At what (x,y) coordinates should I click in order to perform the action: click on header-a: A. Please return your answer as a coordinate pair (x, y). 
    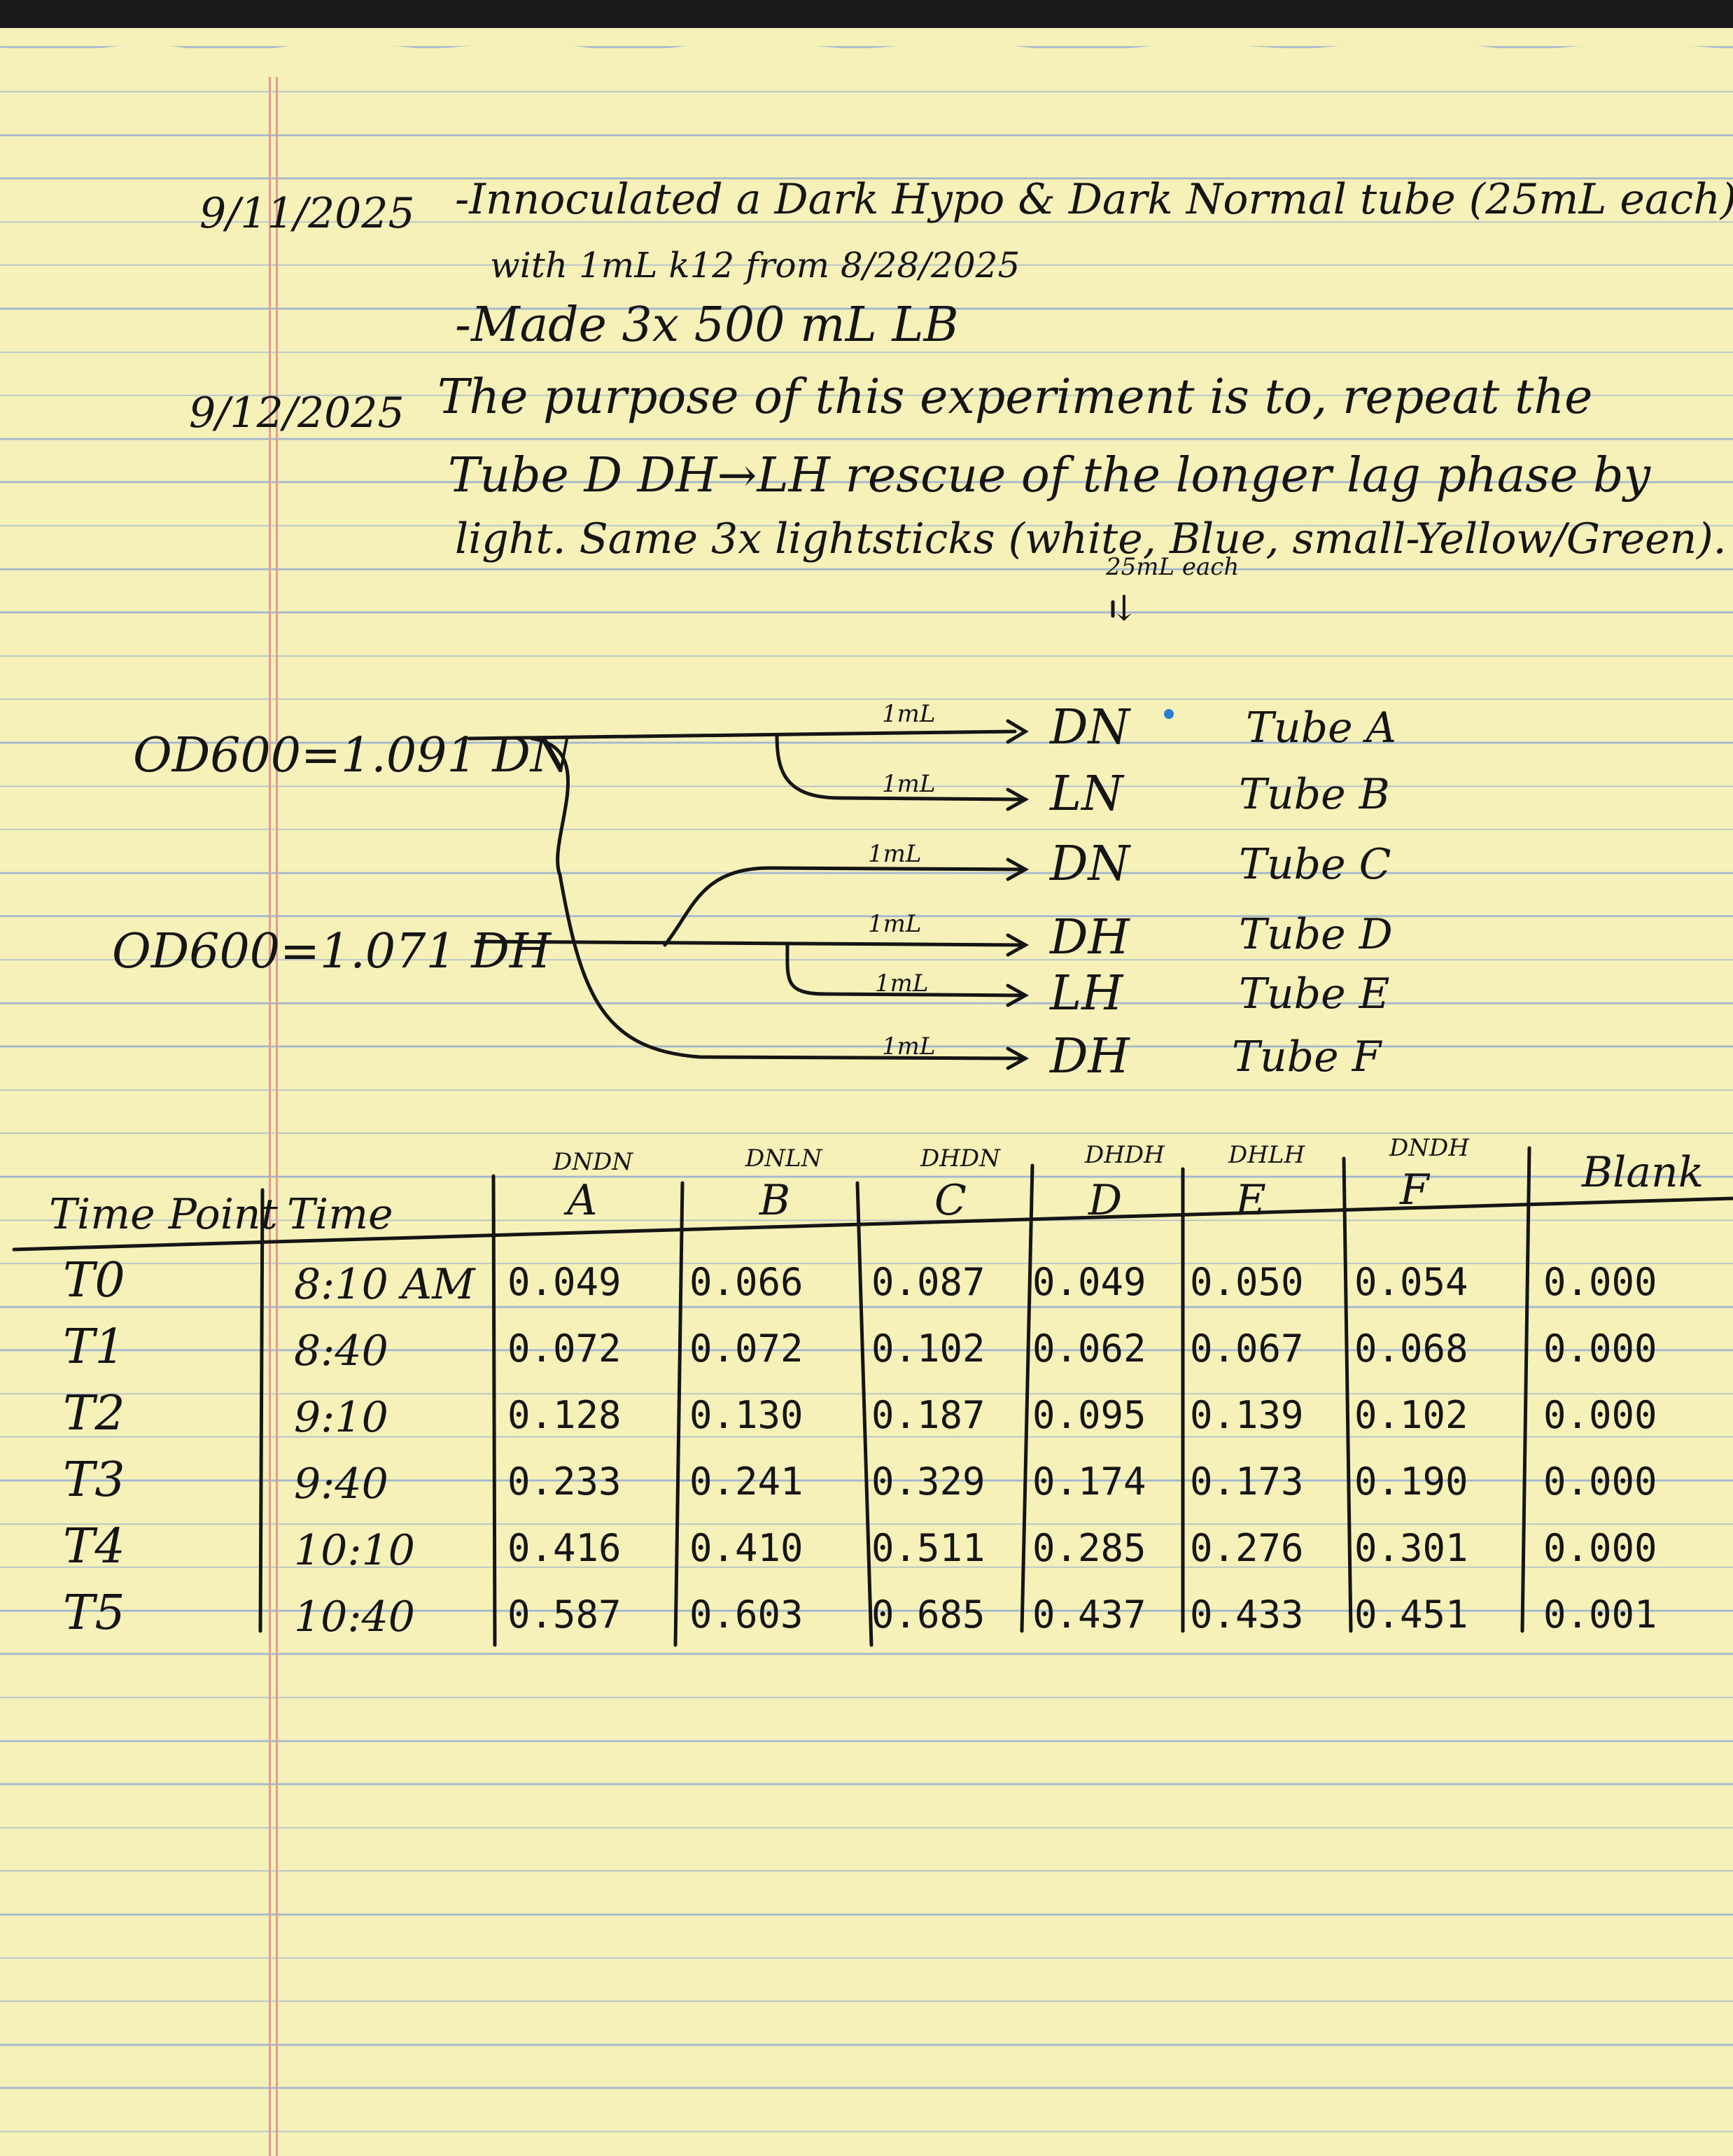
    Looking at the image, I should click on (582, 1200).